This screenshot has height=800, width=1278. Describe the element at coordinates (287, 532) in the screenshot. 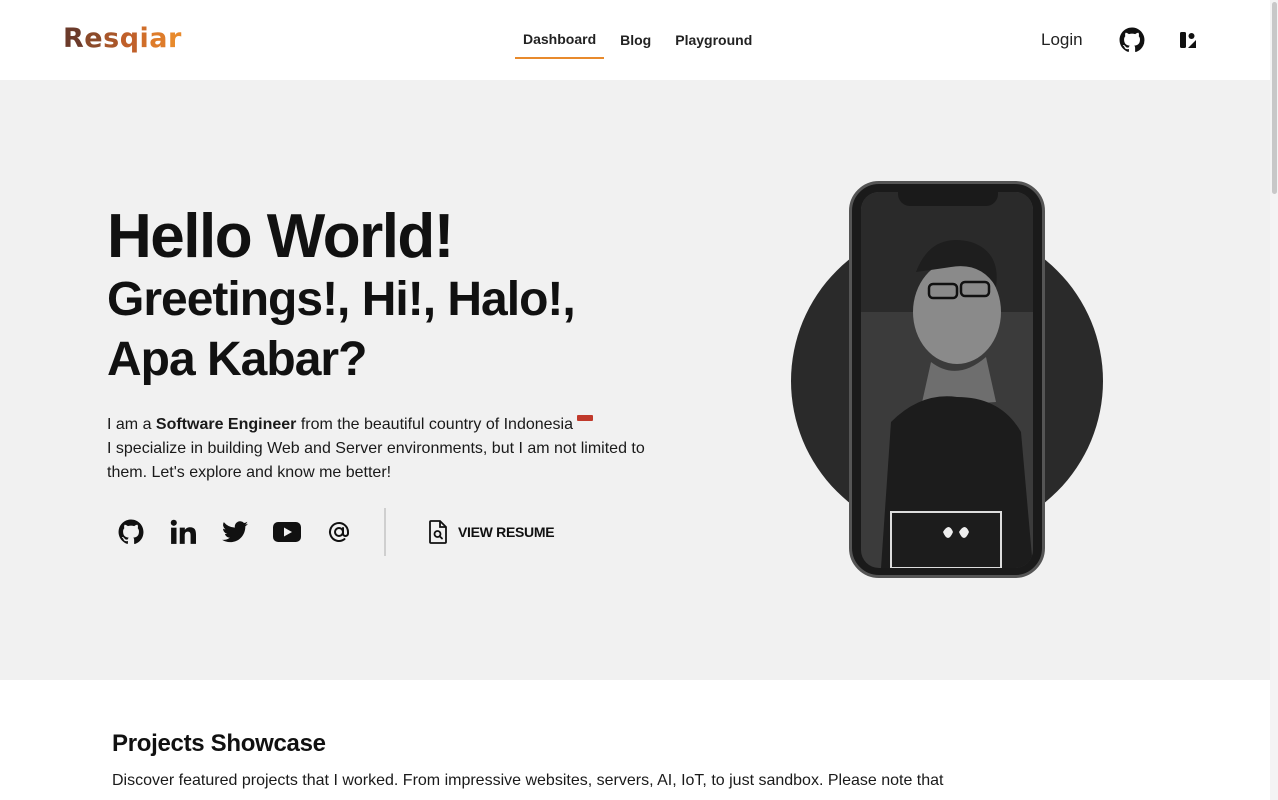

I see `youtube-icon` at that location.